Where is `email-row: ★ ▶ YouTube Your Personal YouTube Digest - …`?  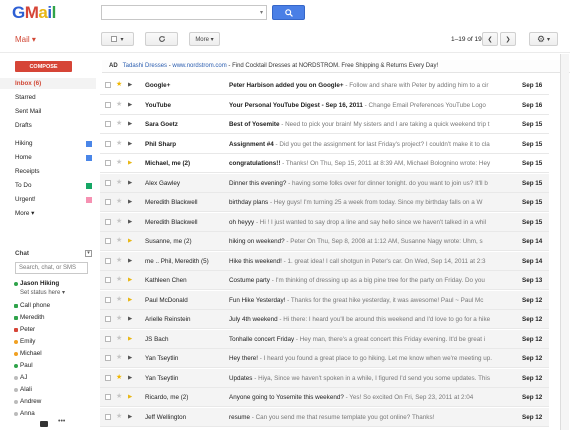
email-row: ★ ▶ YouTube Your Personal YouTube Digest - … is located at coordinates (324, 105).